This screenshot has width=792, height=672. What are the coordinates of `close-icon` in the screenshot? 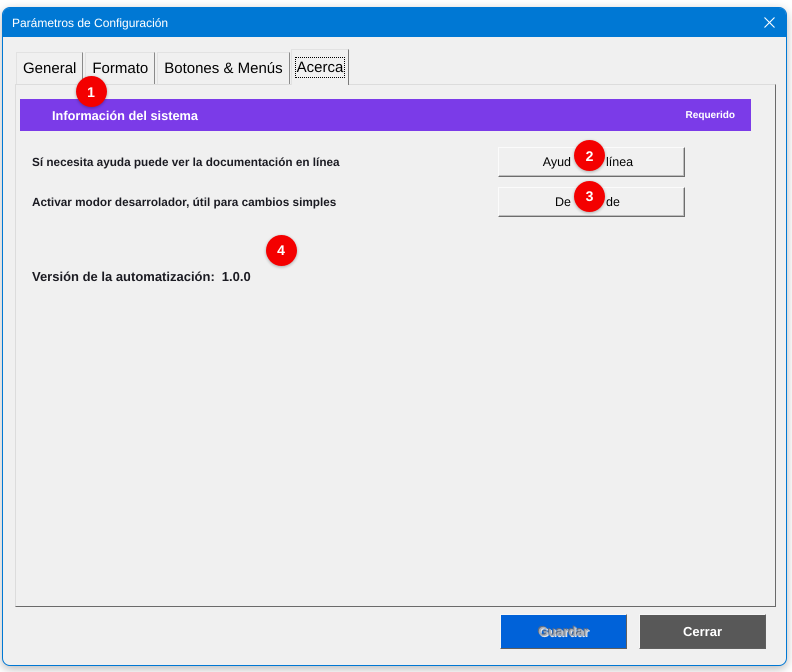 It's located at (769, 22).